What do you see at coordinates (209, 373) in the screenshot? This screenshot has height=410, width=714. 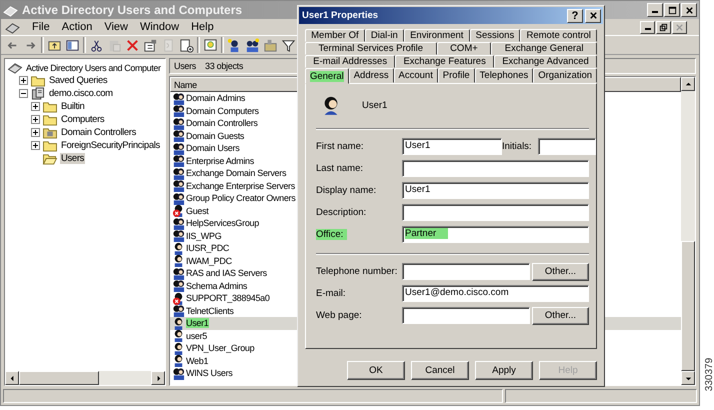 I see `object-name: WINS Users` at bounding box center [209, 373].